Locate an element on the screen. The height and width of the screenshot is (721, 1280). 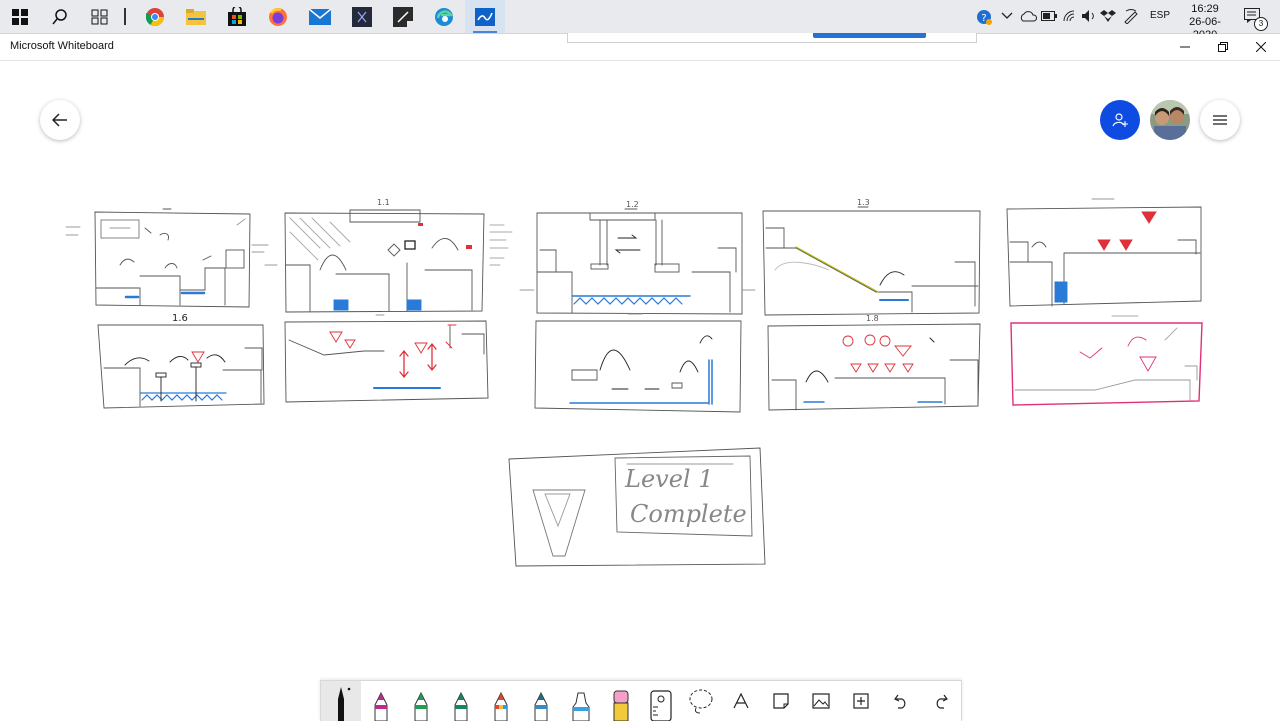
task-view-button is located at coordinates (100, 16).